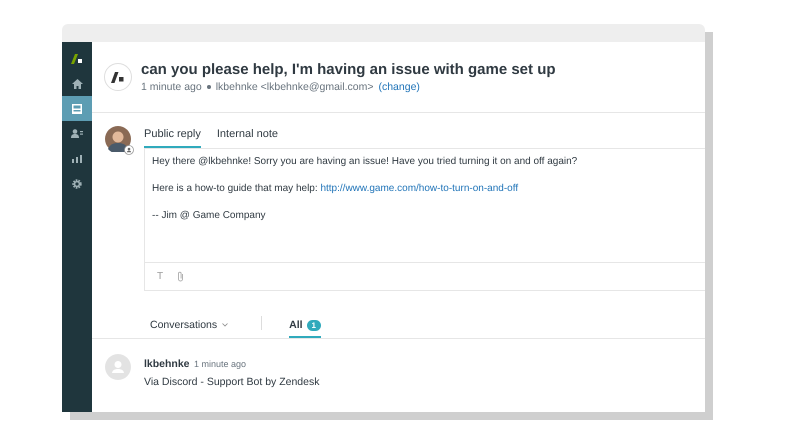 This screenshot has width=800, height=421. What do you see at coordinates (232, 382) in the screenshot?
I see `event-text: Via Discord - Support Bot by Zendesk` at bounding box center [232, 382].